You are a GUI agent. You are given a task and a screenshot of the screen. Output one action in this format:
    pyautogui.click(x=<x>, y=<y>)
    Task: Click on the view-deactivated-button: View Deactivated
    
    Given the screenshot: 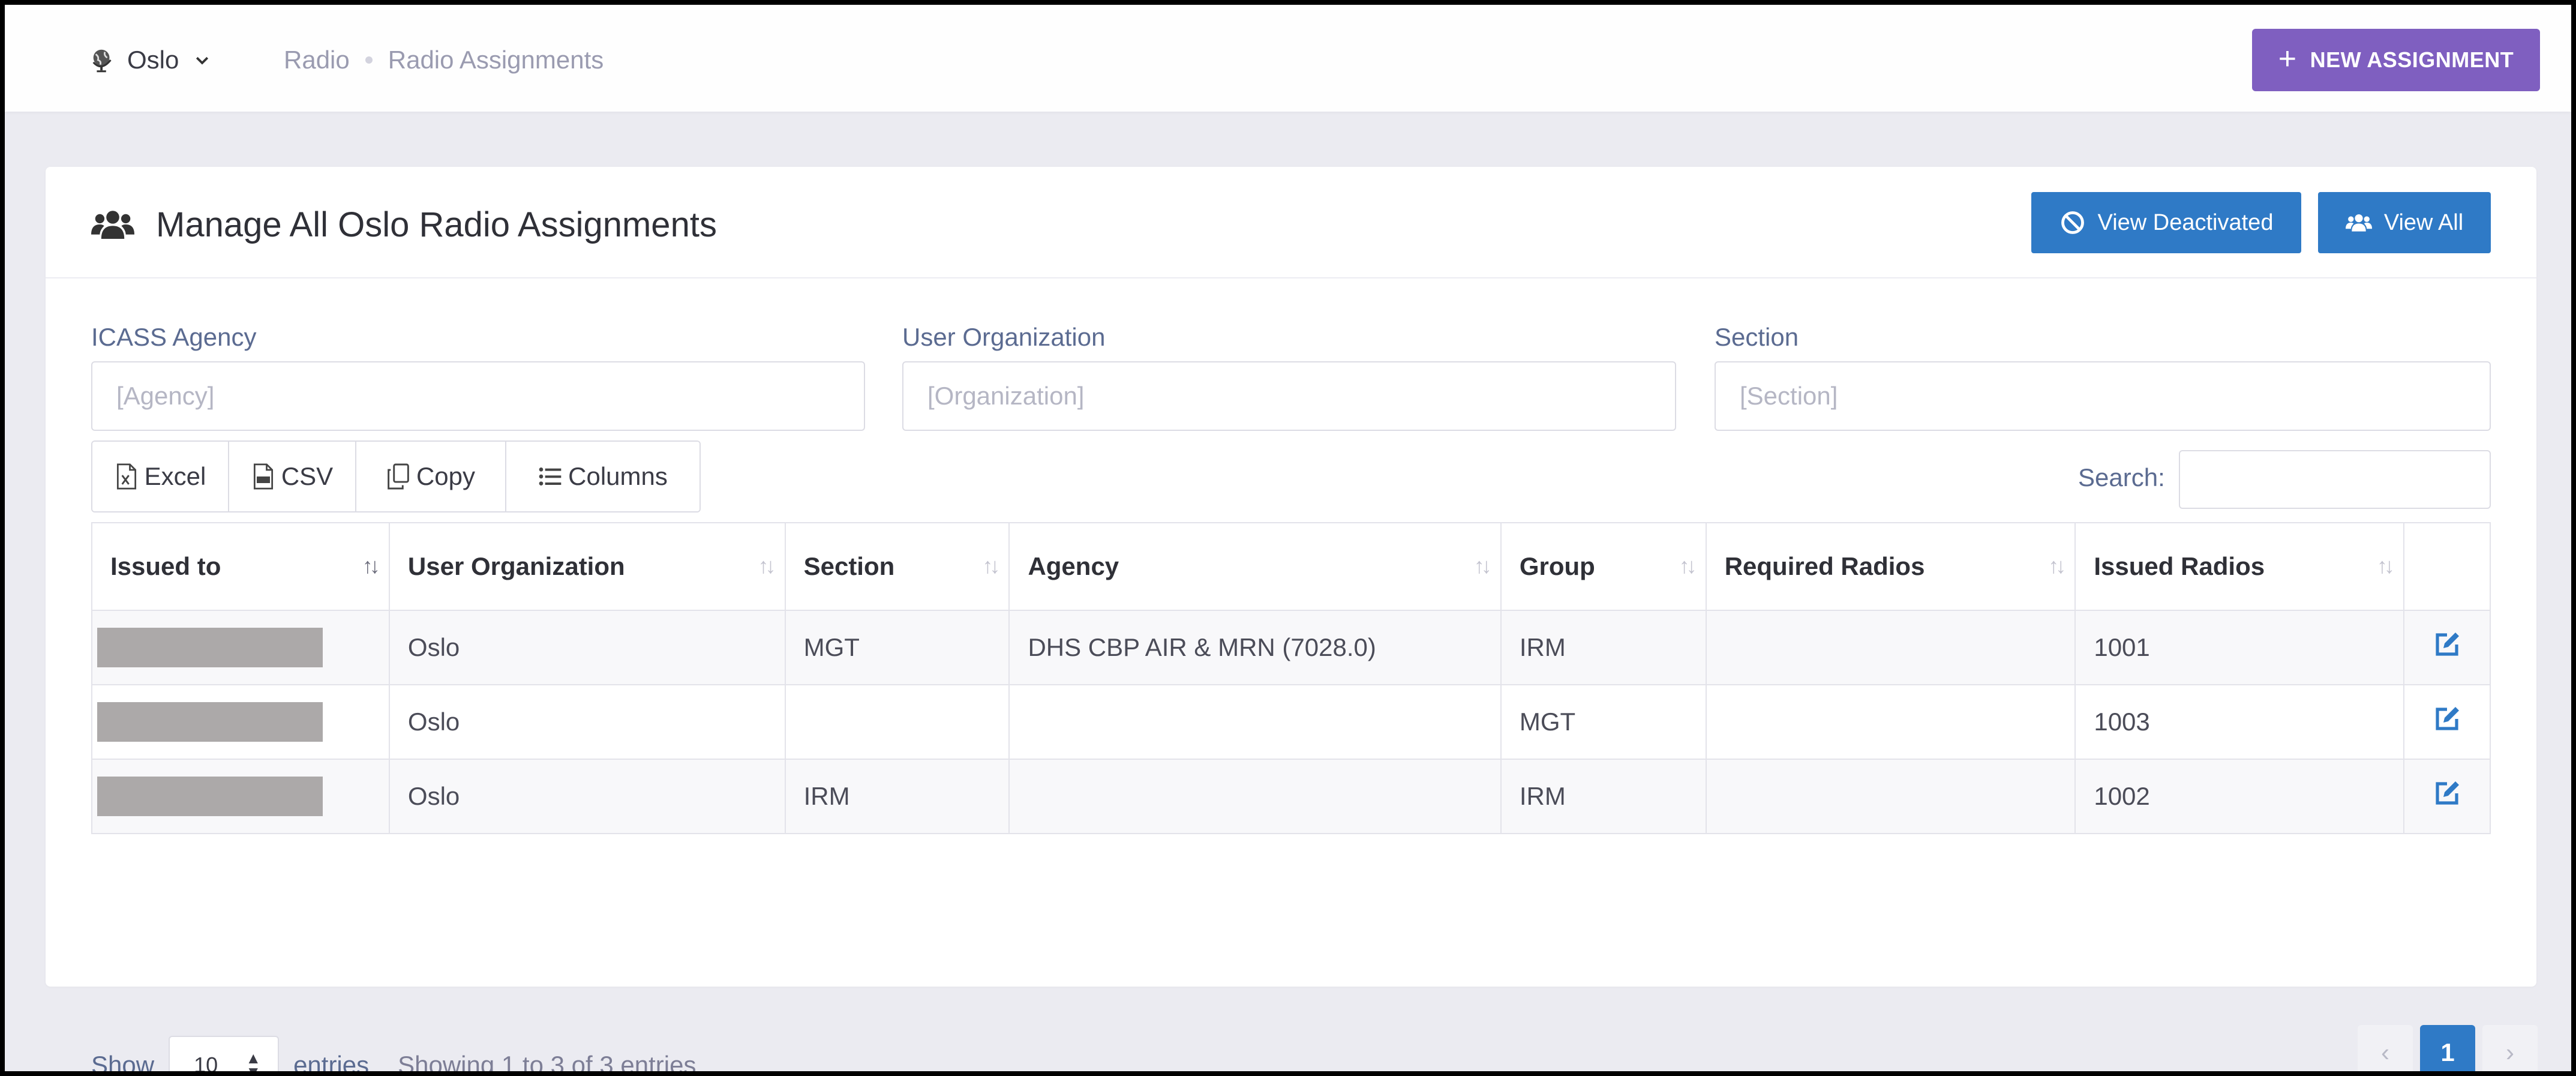 What is the action you would take?
    pyautogui.click(x=2166, y=222)
    